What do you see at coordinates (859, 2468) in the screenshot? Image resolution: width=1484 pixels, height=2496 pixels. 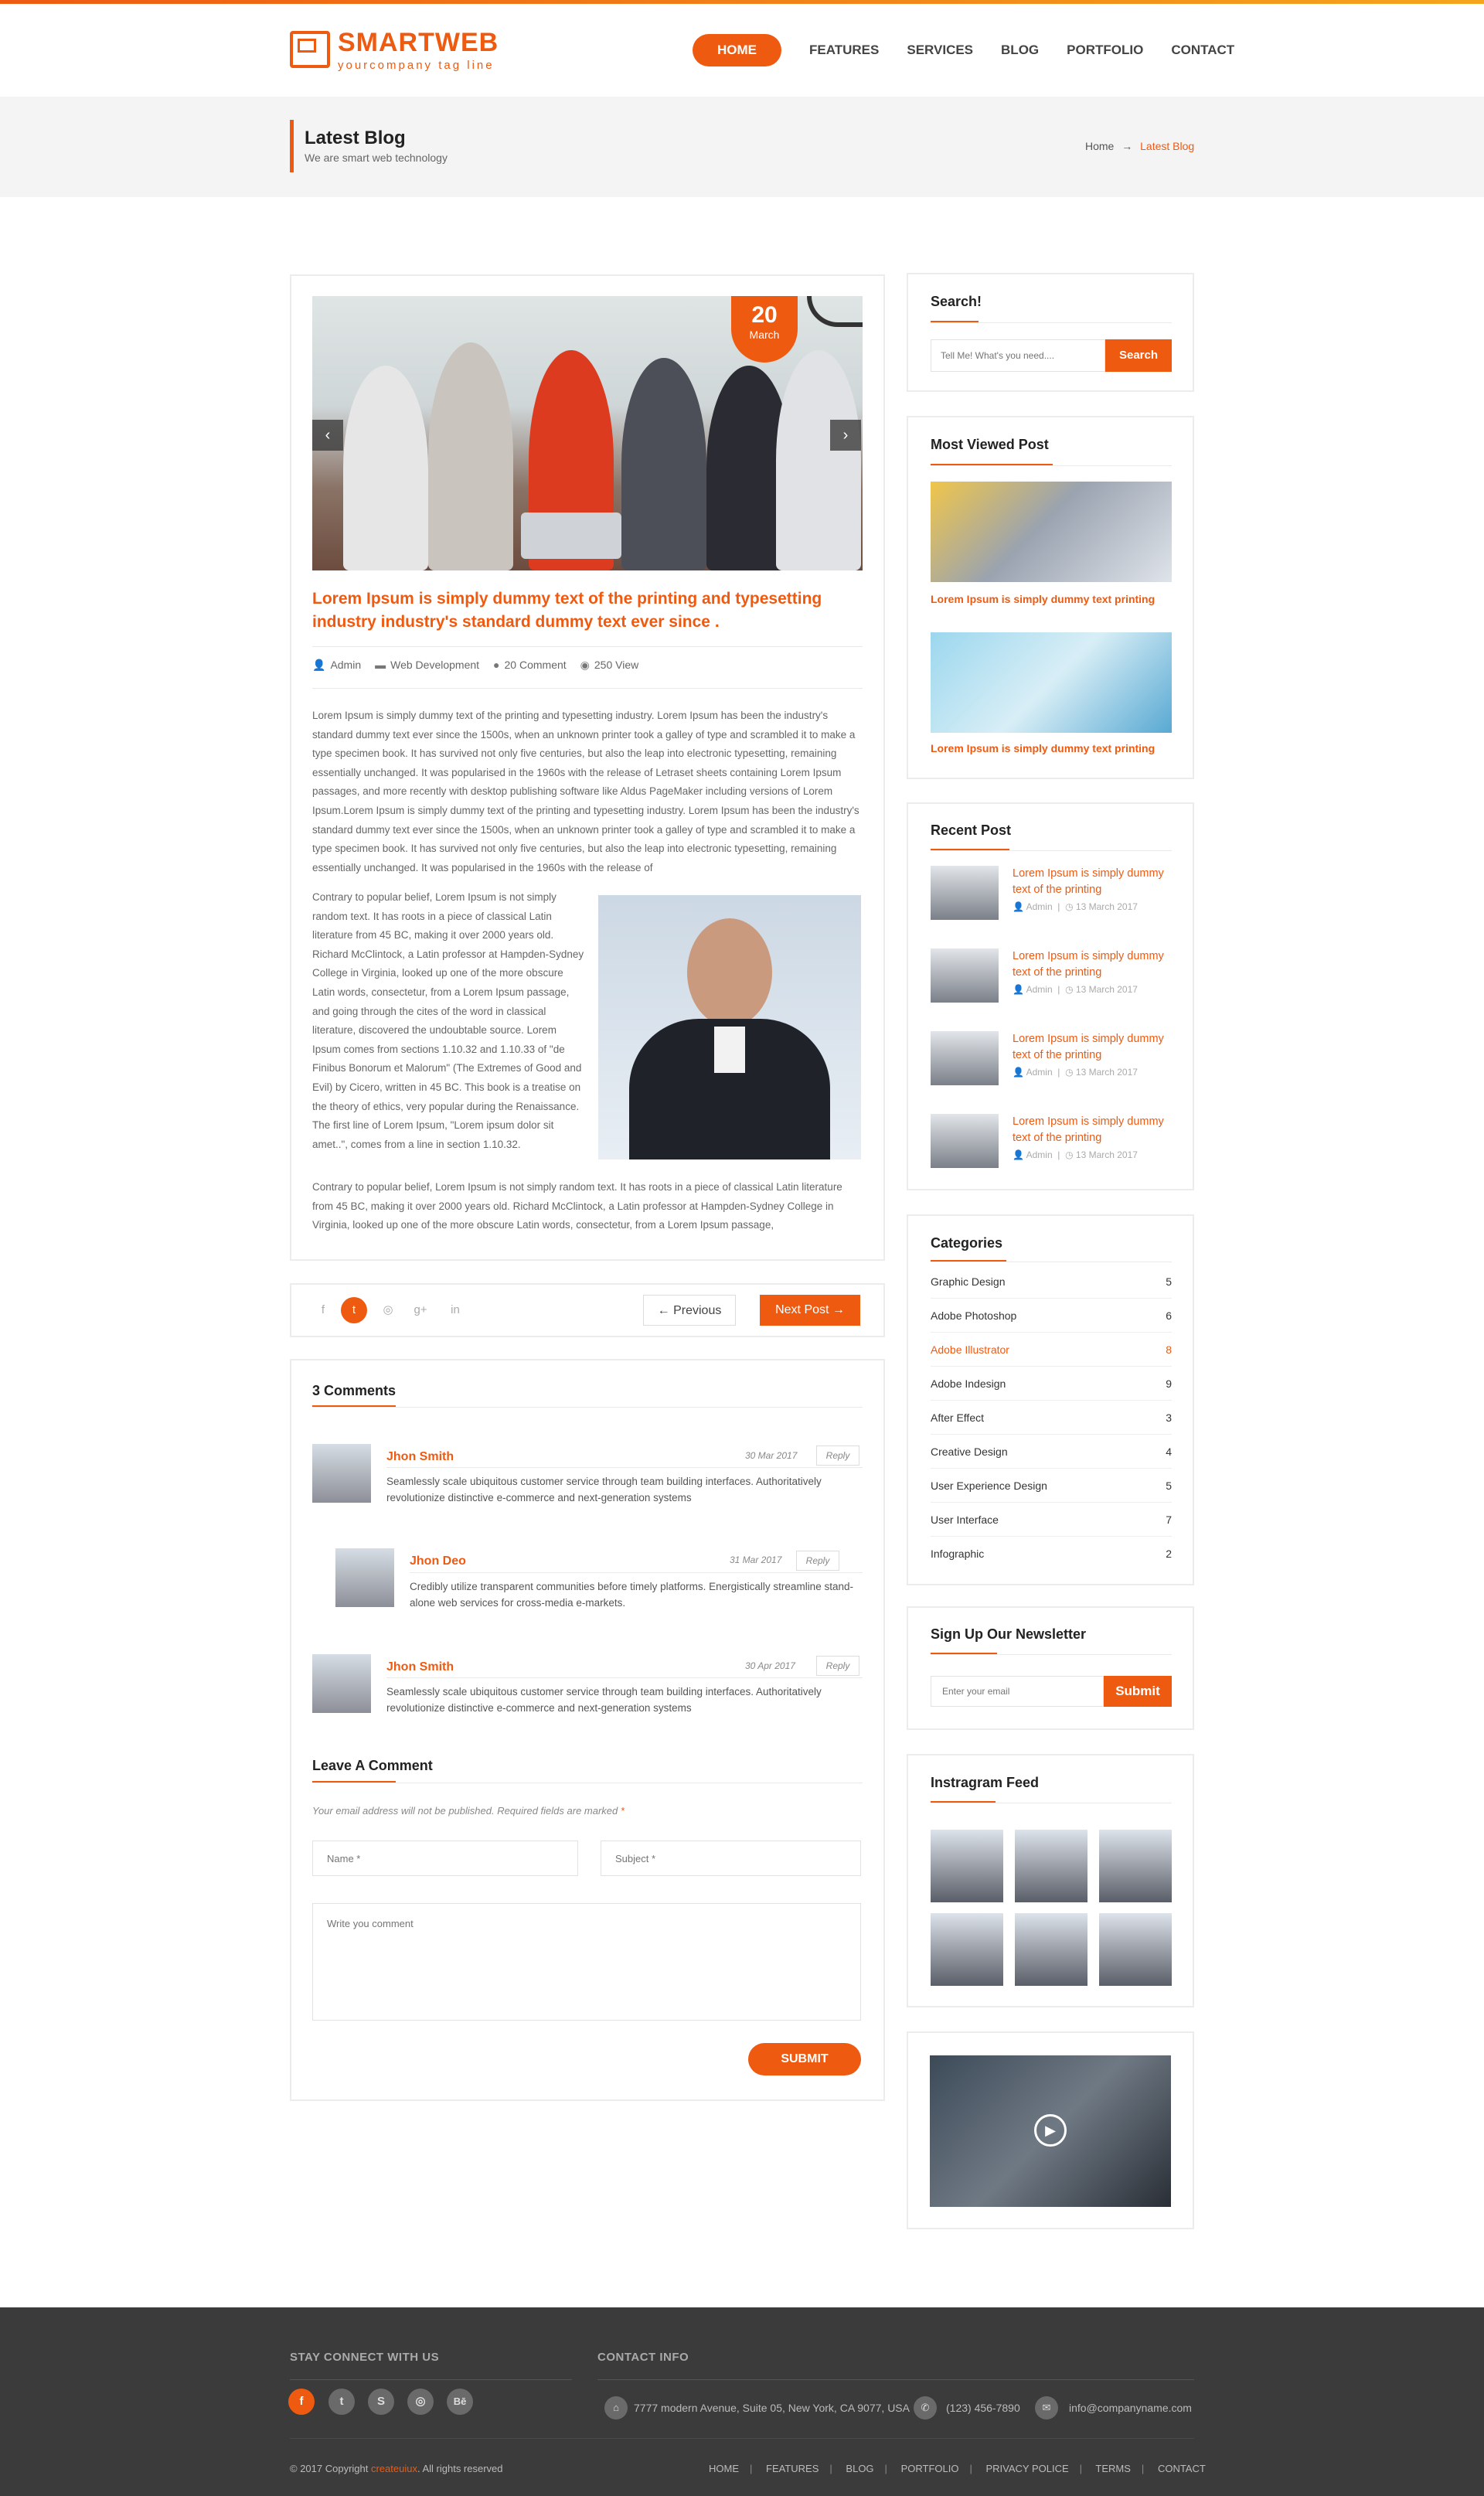 I see `footer-link-blog: BLOG` at bounding box center [859, 2468].